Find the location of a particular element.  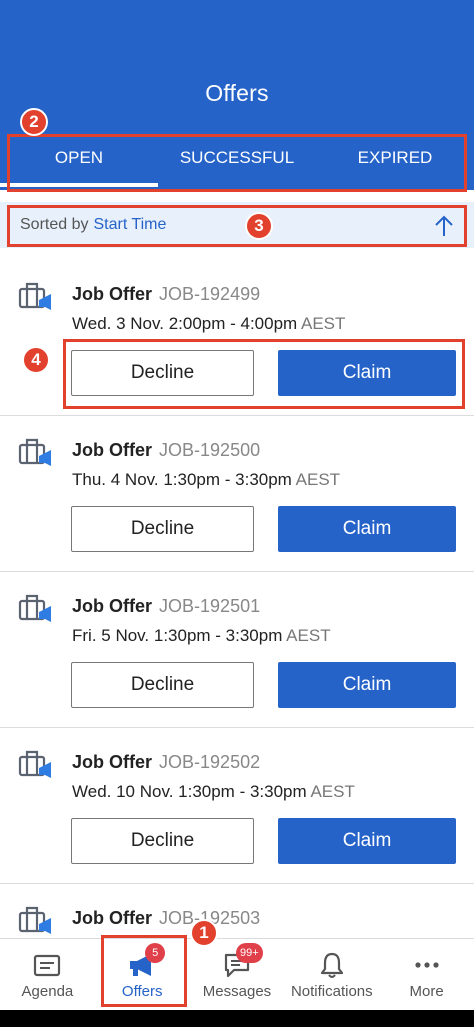

nav-agenda: Agenda is located at coordinates (47, 974).